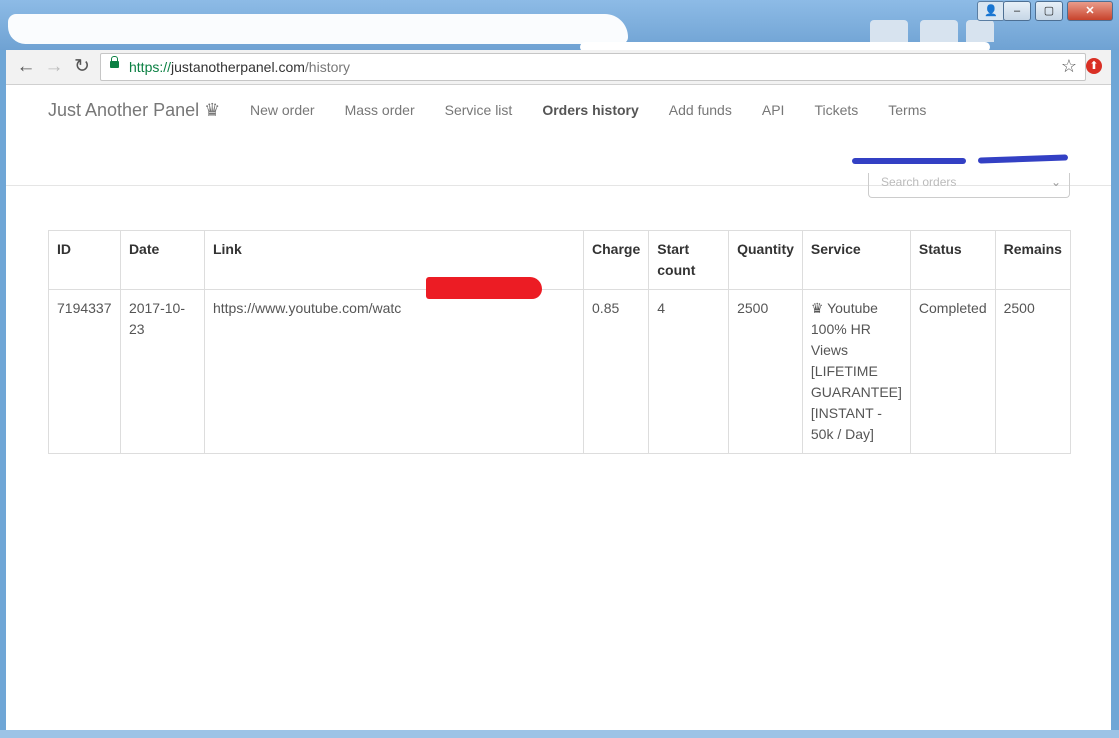  What do you see at coordinates (479, 110) in the screenshot?
I see `nav-service-list: Service list` at bounding box center [479, 110].